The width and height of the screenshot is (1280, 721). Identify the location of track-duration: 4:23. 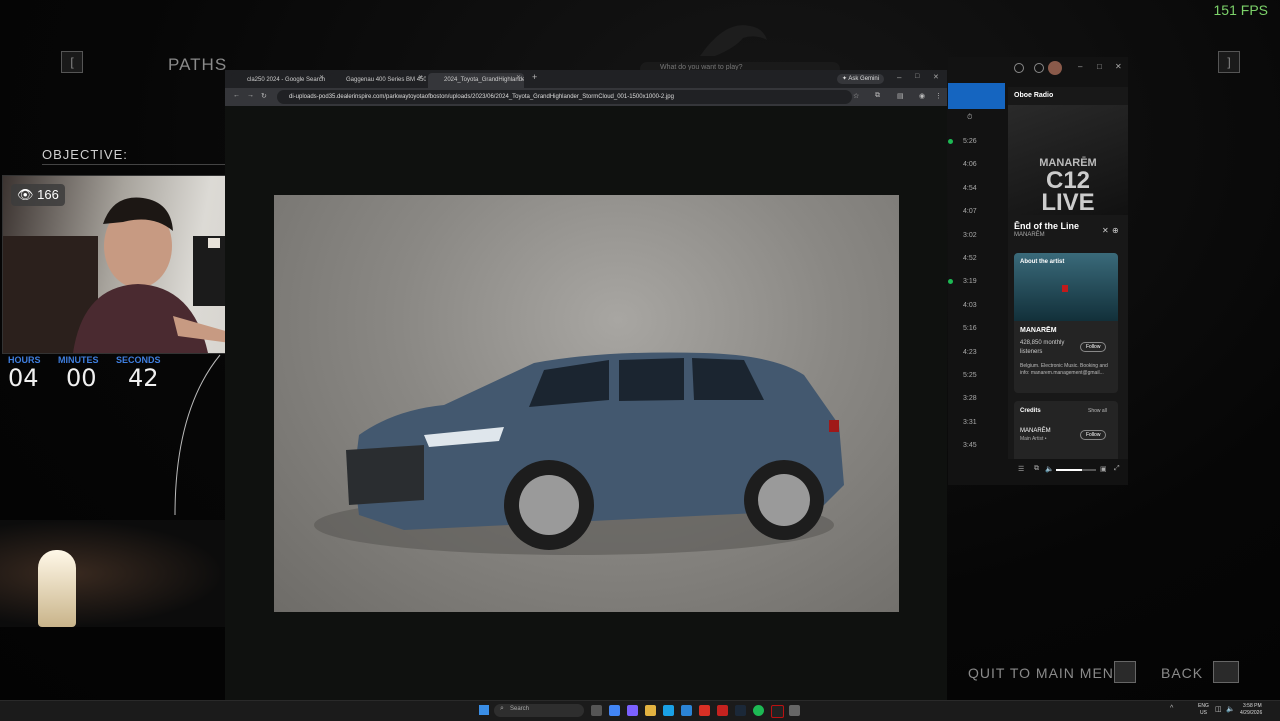
(970, 352).